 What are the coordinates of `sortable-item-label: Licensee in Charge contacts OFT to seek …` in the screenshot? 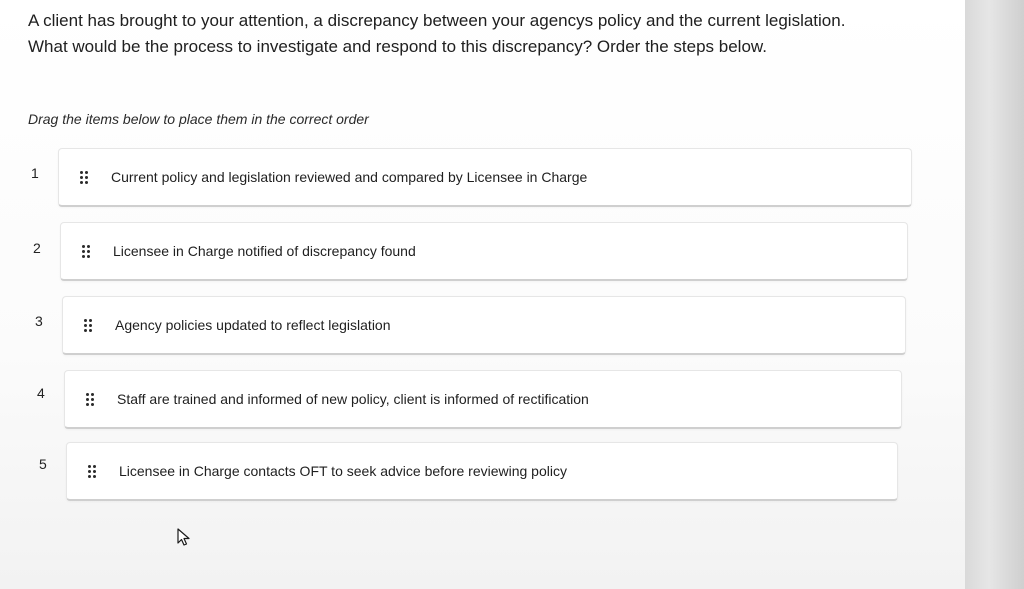 It's located at (343, 471).